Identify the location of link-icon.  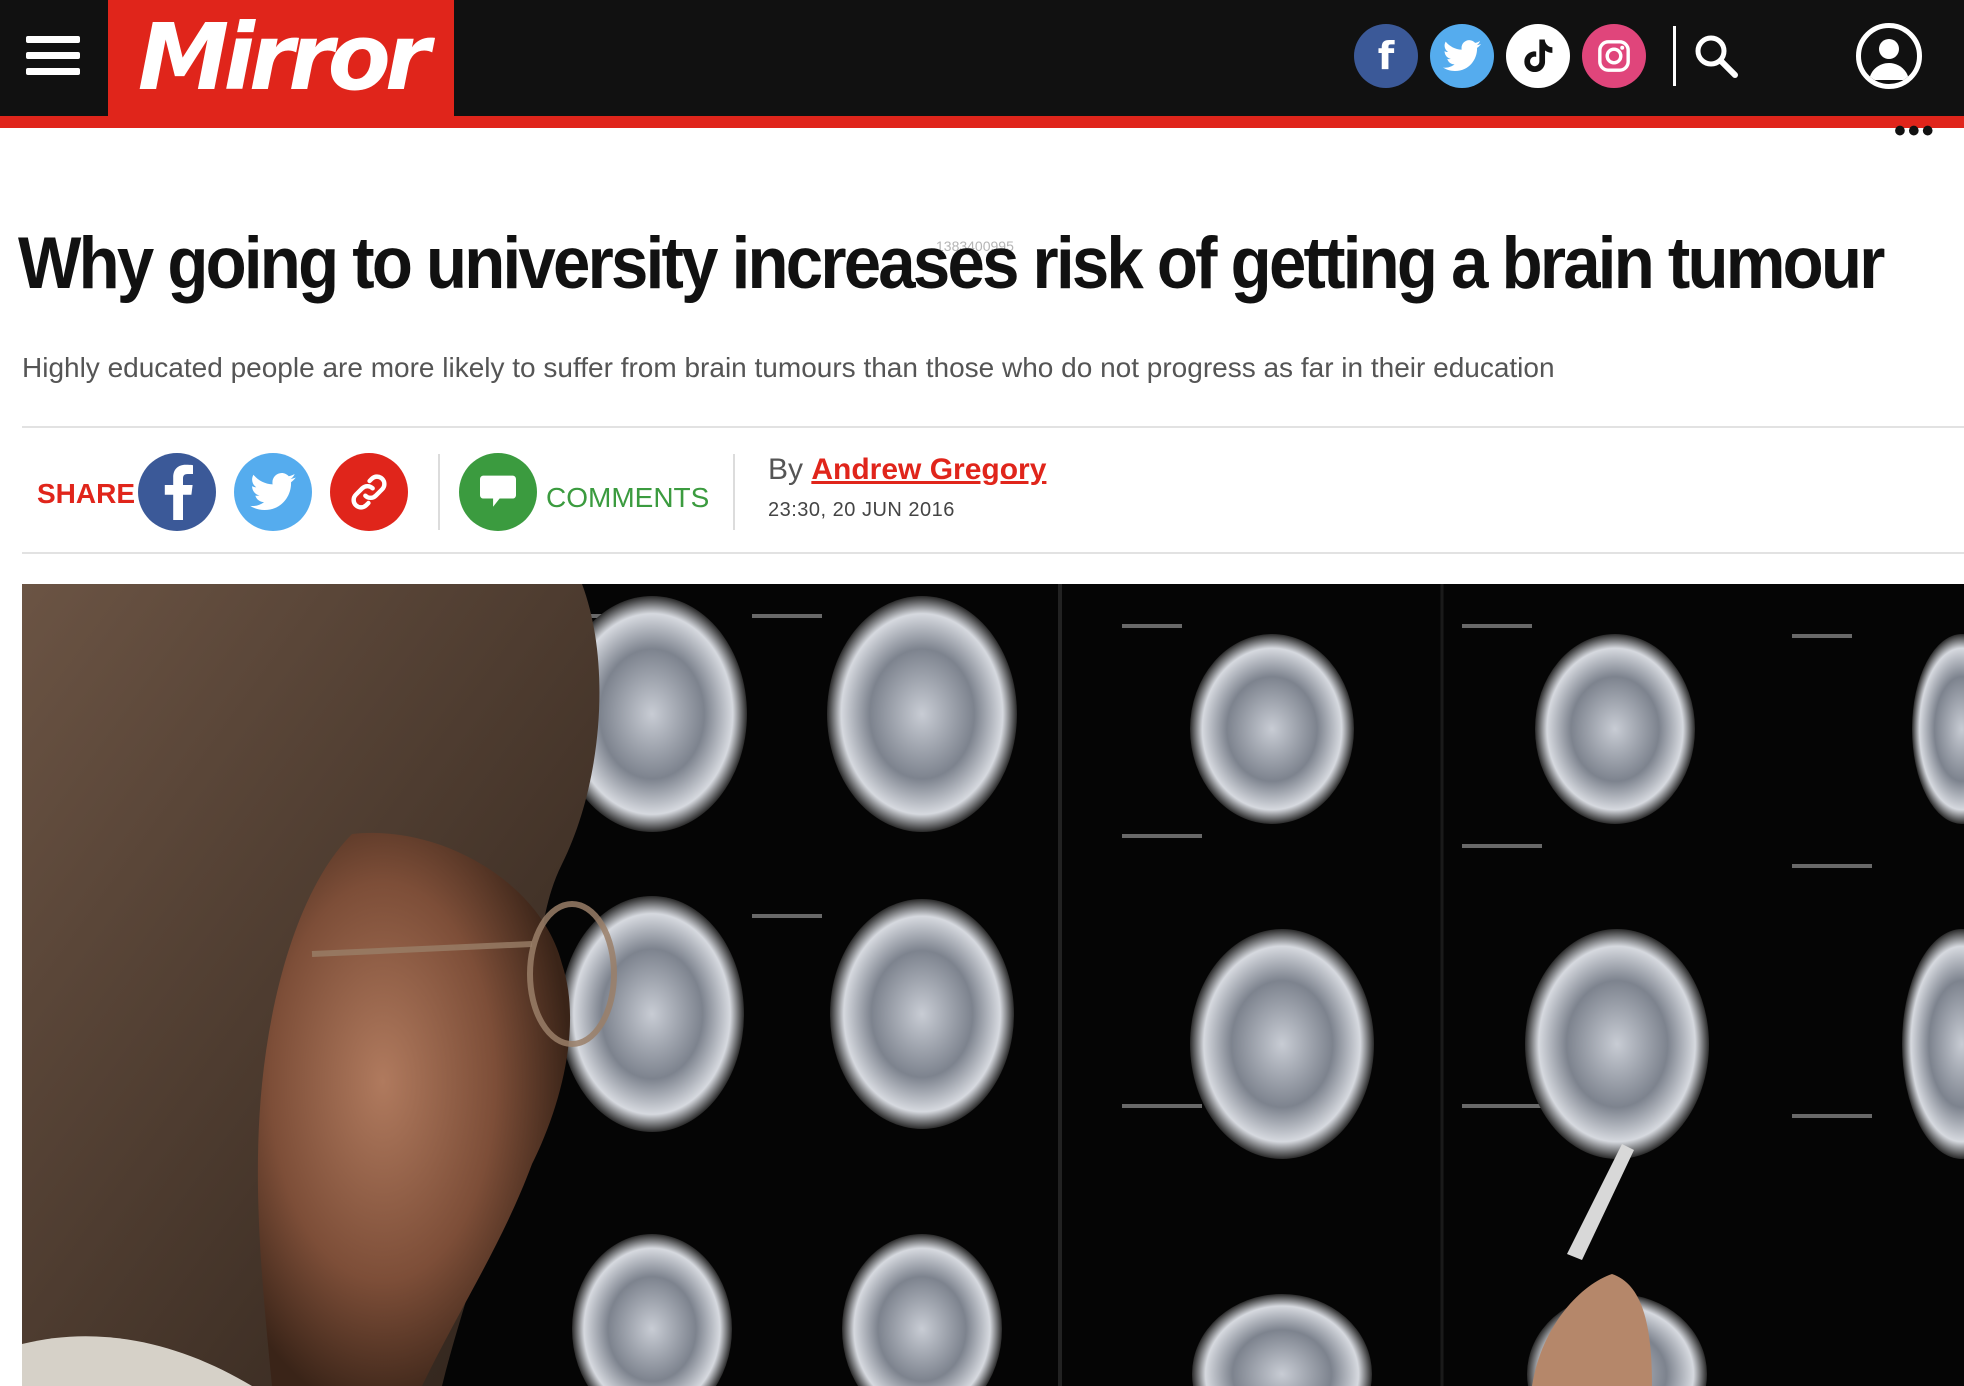
(369, 492).